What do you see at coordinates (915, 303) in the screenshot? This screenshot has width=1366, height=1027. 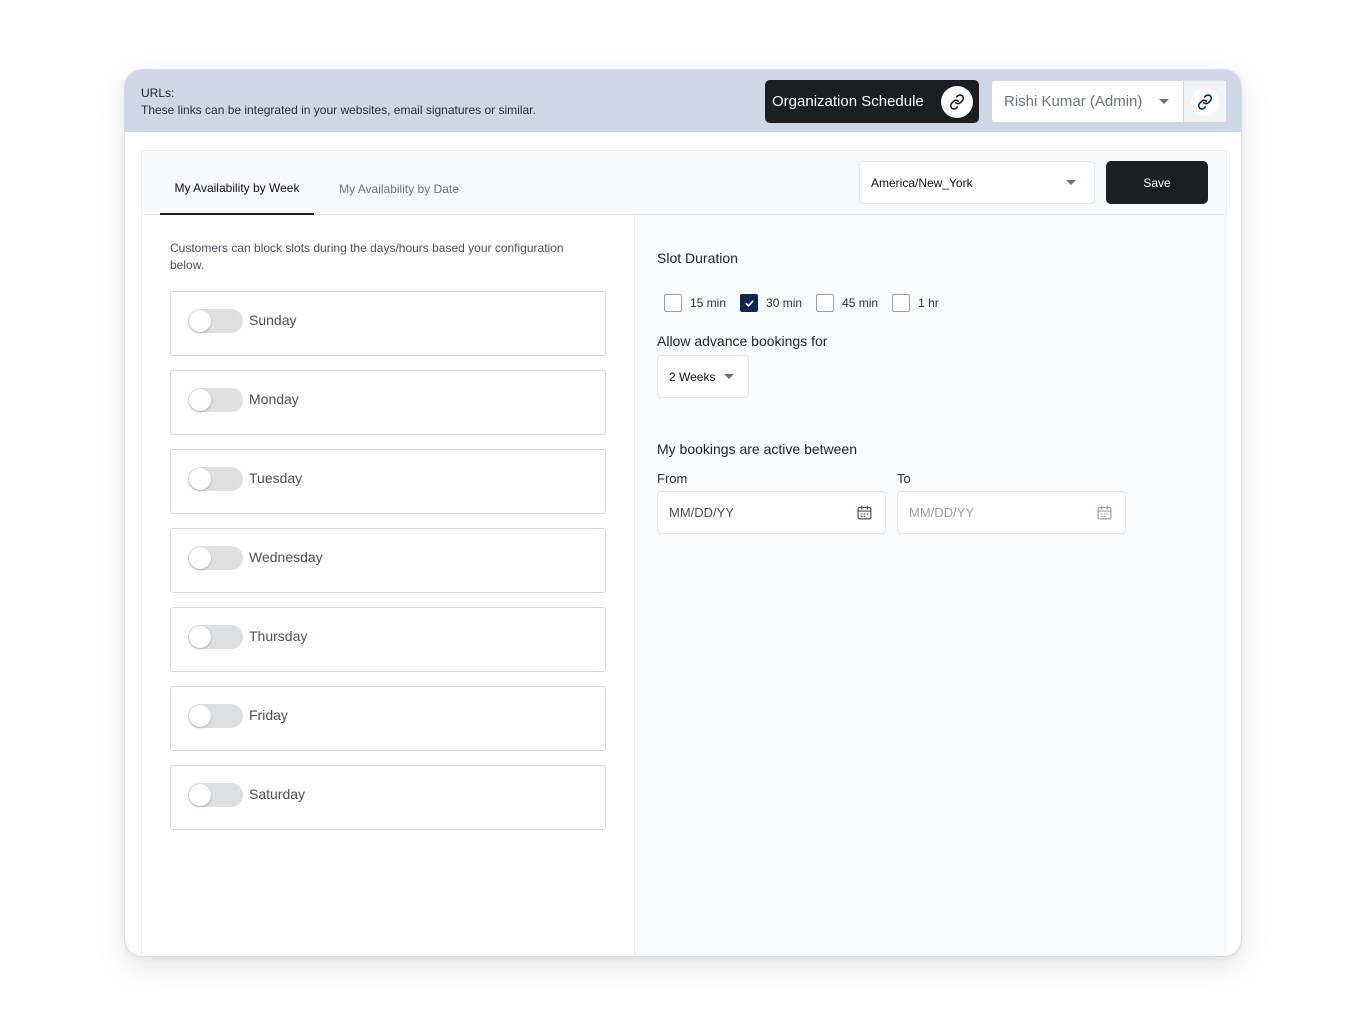 I see `slot-option-1-hr: 1 hr` at bounding box center [915, 303].